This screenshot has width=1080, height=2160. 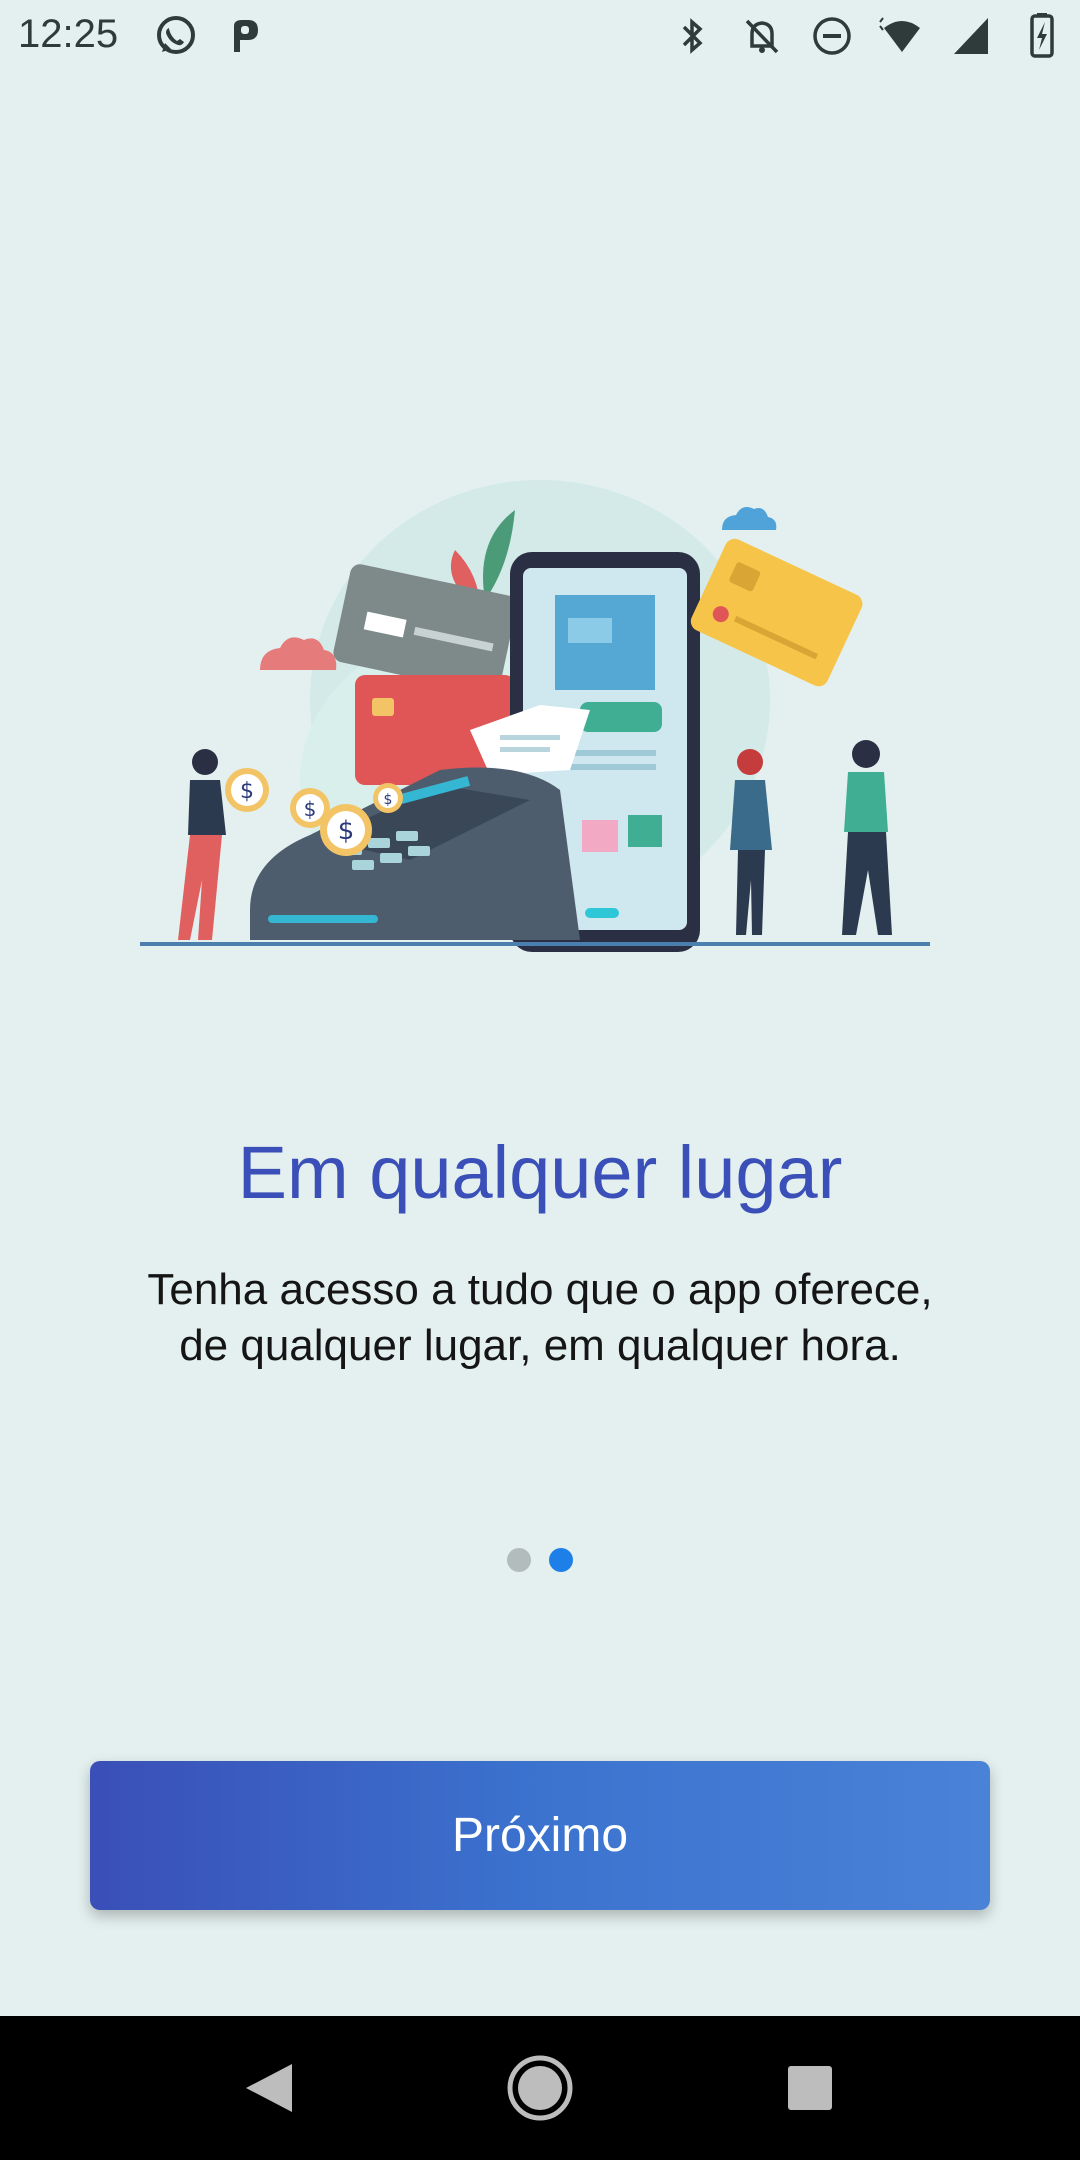 What do you see at coordinates (176, 35) in the screenshot?
I see `whatsapp-icon` at bounding box center [176, 35].